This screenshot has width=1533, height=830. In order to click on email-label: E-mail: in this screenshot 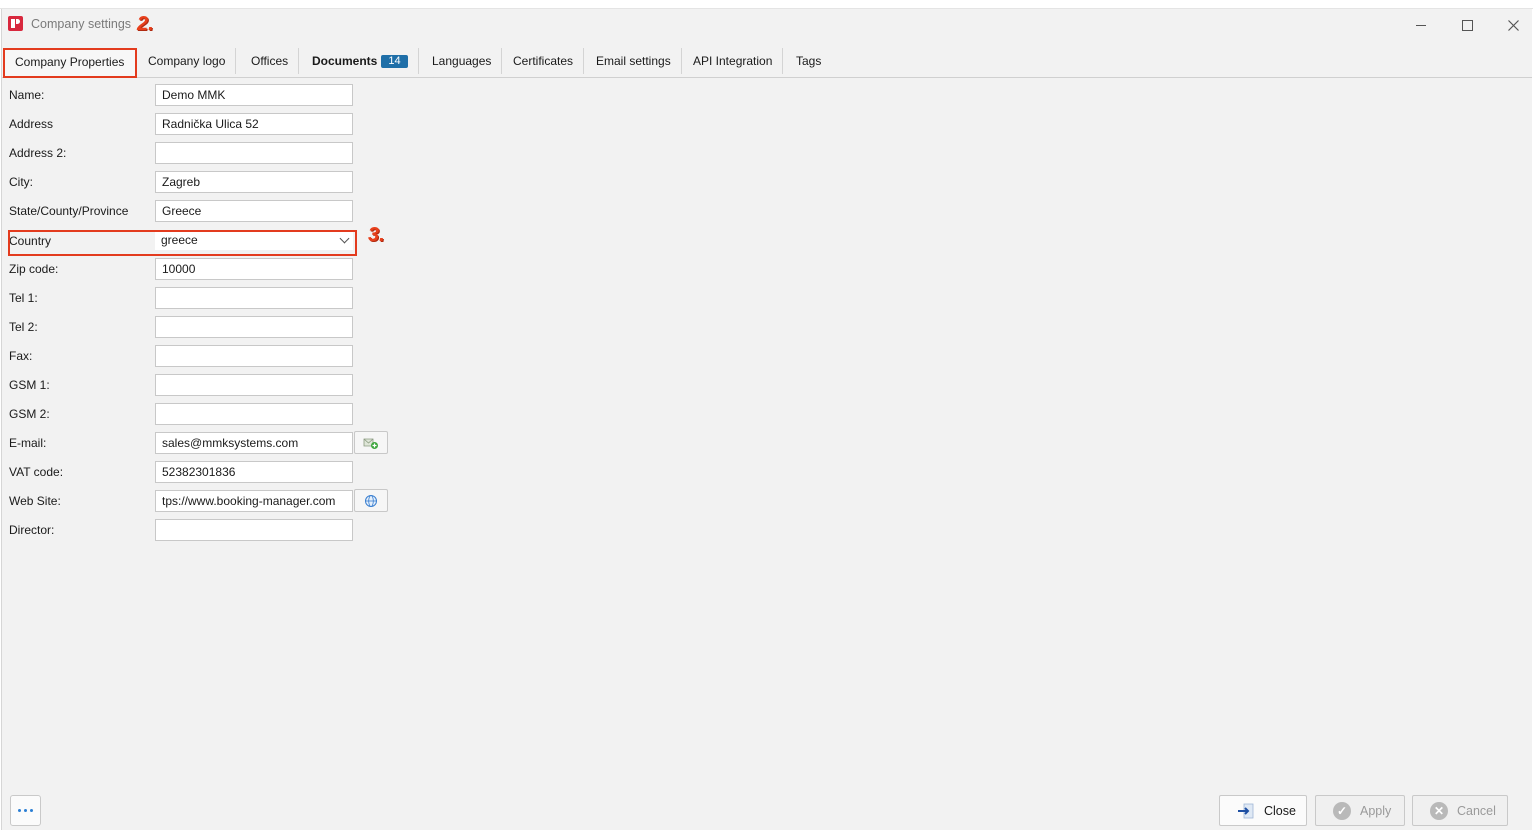, I will do `click(28, 443)`.